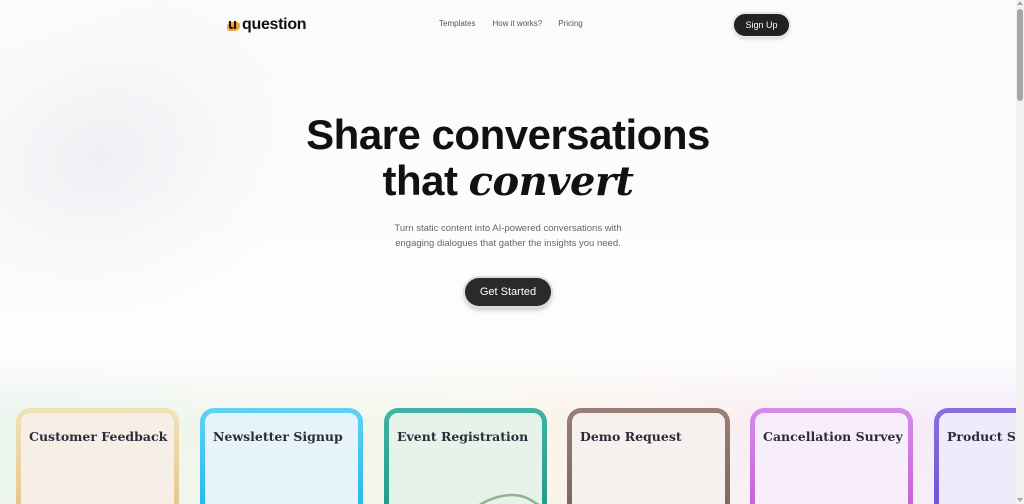 This screenshot has height=504, width=1024. I want to click on card-title: Newsletter Signup, so click(278, 436).